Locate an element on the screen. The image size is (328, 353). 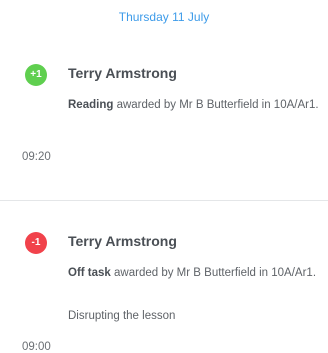
points-badge-positive: +1 is located at coordinates (36, 75).